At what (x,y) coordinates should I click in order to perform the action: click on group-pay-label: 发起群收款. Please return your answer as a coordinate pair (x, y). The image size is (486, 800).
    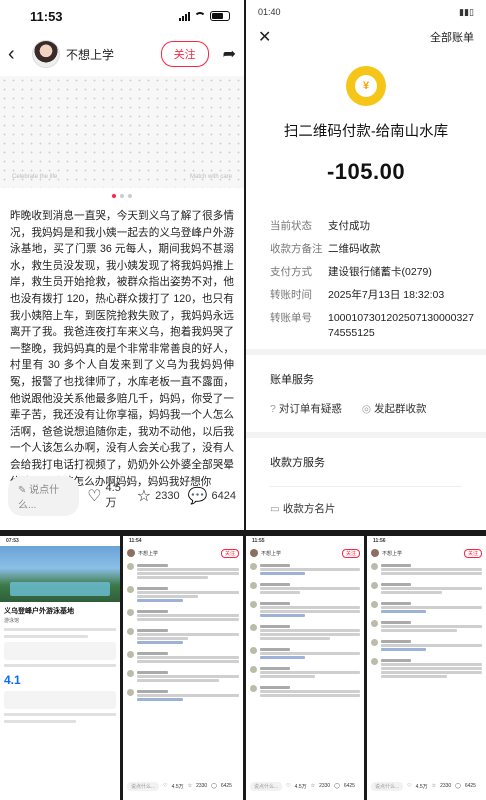
    Looking at the image, I should click on (400, 409).